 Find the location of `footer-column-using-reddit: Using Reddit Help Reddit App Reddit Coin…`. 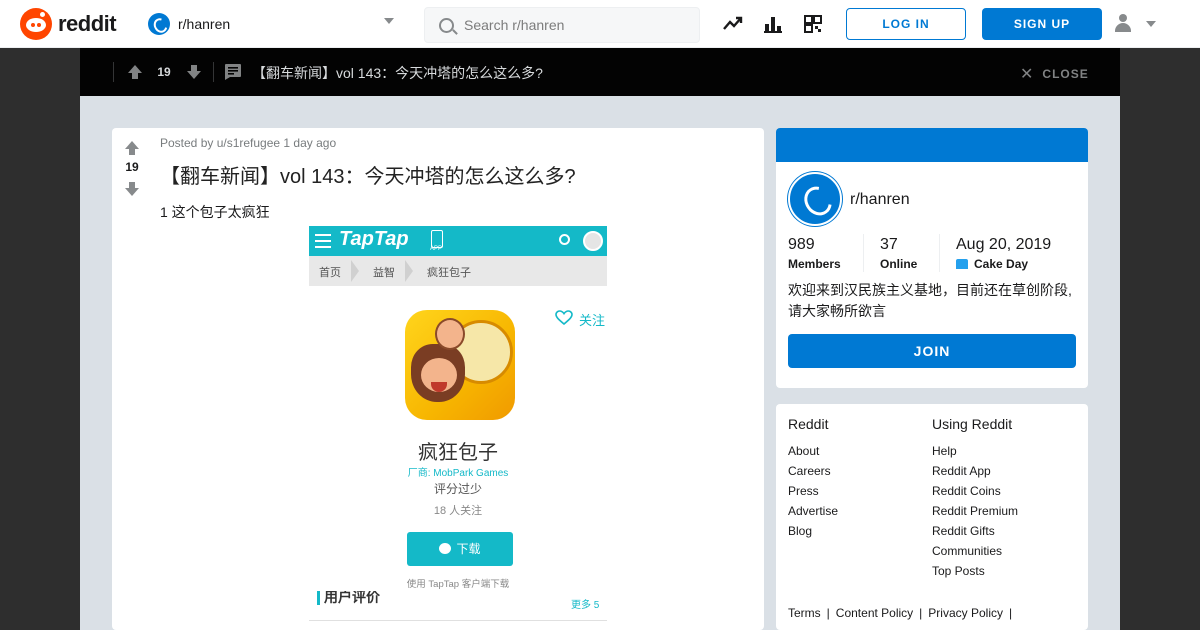

footer-column-using-reddit: Using Reddit Help Reddit App Reddit Coin… is located at coordinates (975, 498).